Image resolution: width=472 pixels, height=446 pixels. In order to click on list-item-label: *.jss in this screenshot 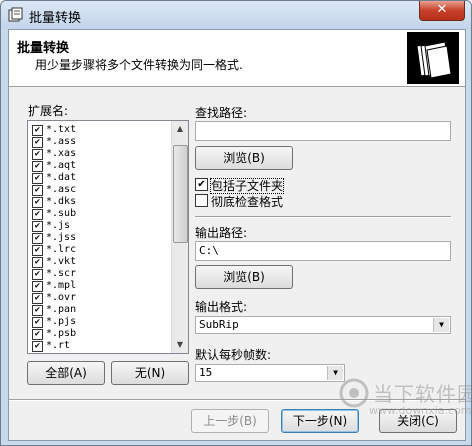, I will do `click(61, 237)`.